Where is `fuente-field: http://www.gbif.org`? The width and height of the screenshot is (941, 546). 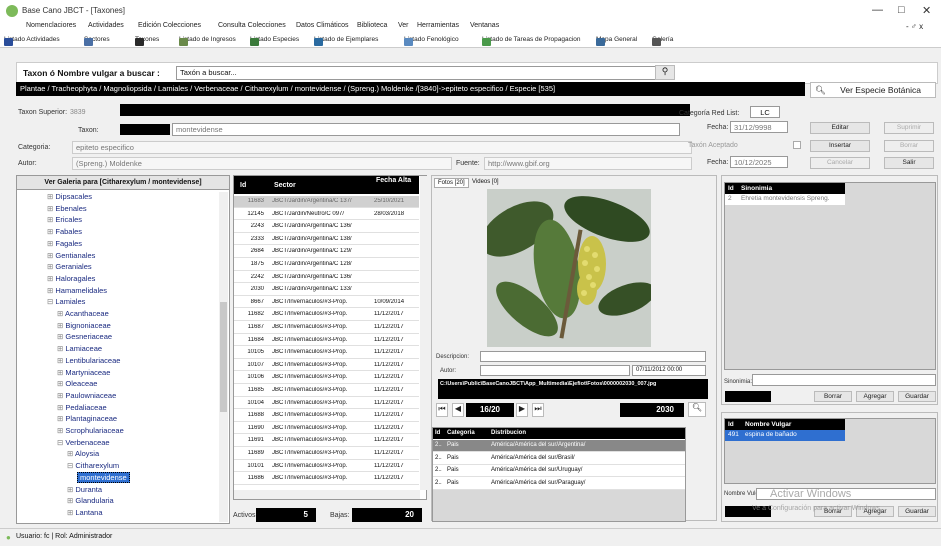
fuente-field: http://www.gbif.org is located at coordinates (588, 163).